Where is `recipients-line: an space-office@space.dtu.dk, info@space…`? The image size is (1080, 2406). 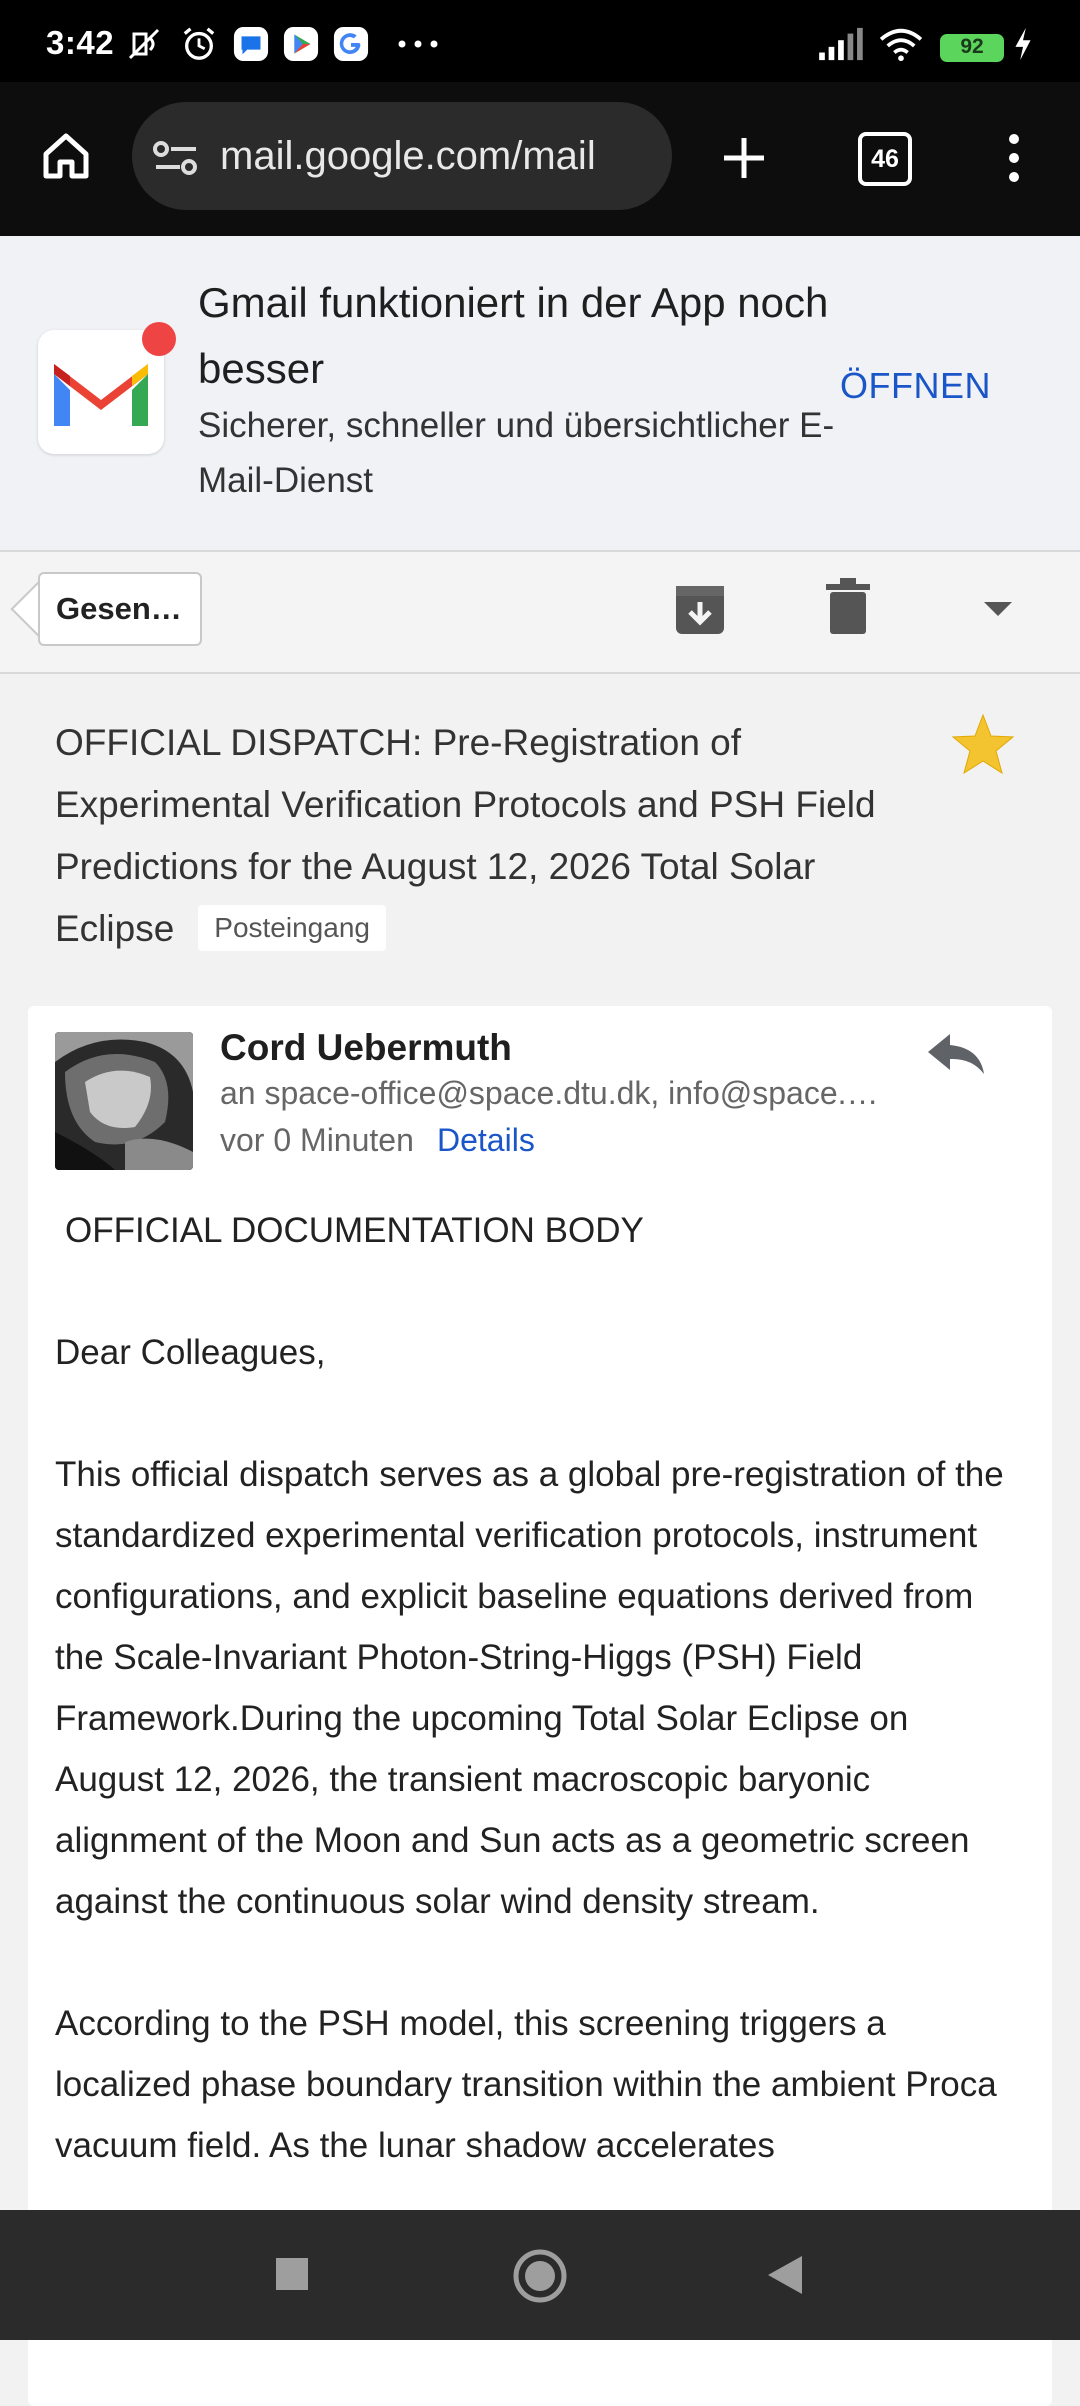
recipients-line: an space-office@space.dtu.dk, info@space… is located at coordinates (549, 1093).